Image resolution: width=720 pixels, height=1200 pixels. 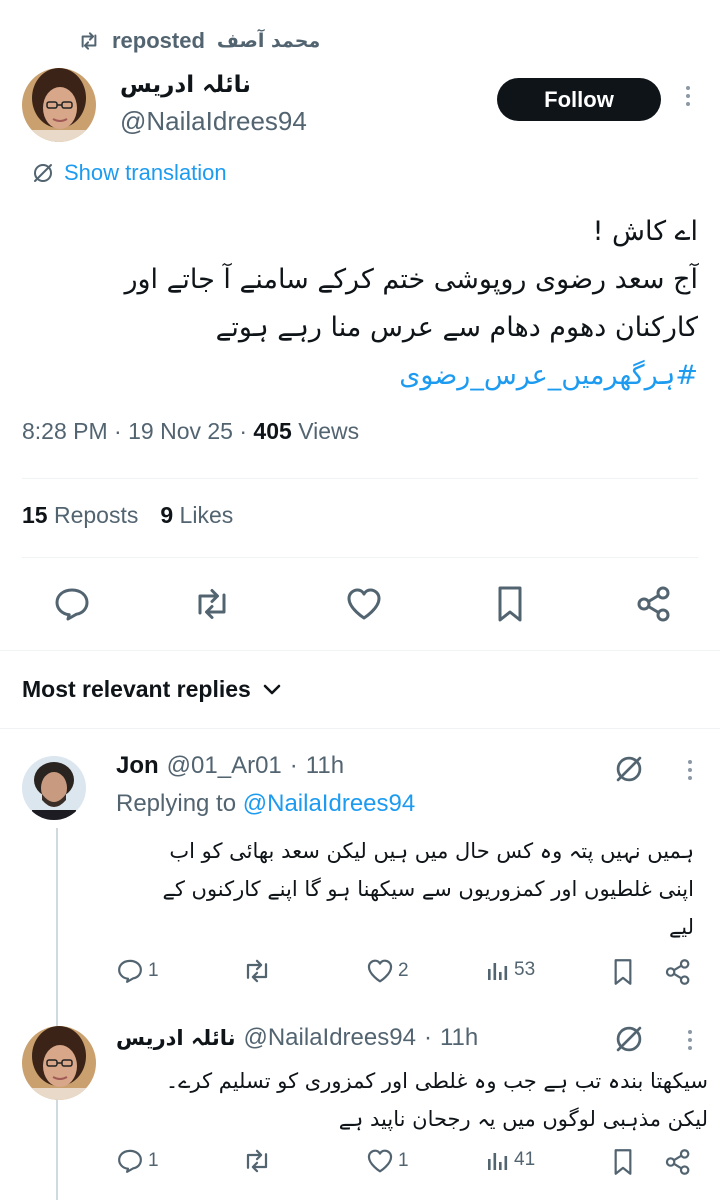 I want to click on repost-context: reposted محمد آصف, so click(x=199, y=41).